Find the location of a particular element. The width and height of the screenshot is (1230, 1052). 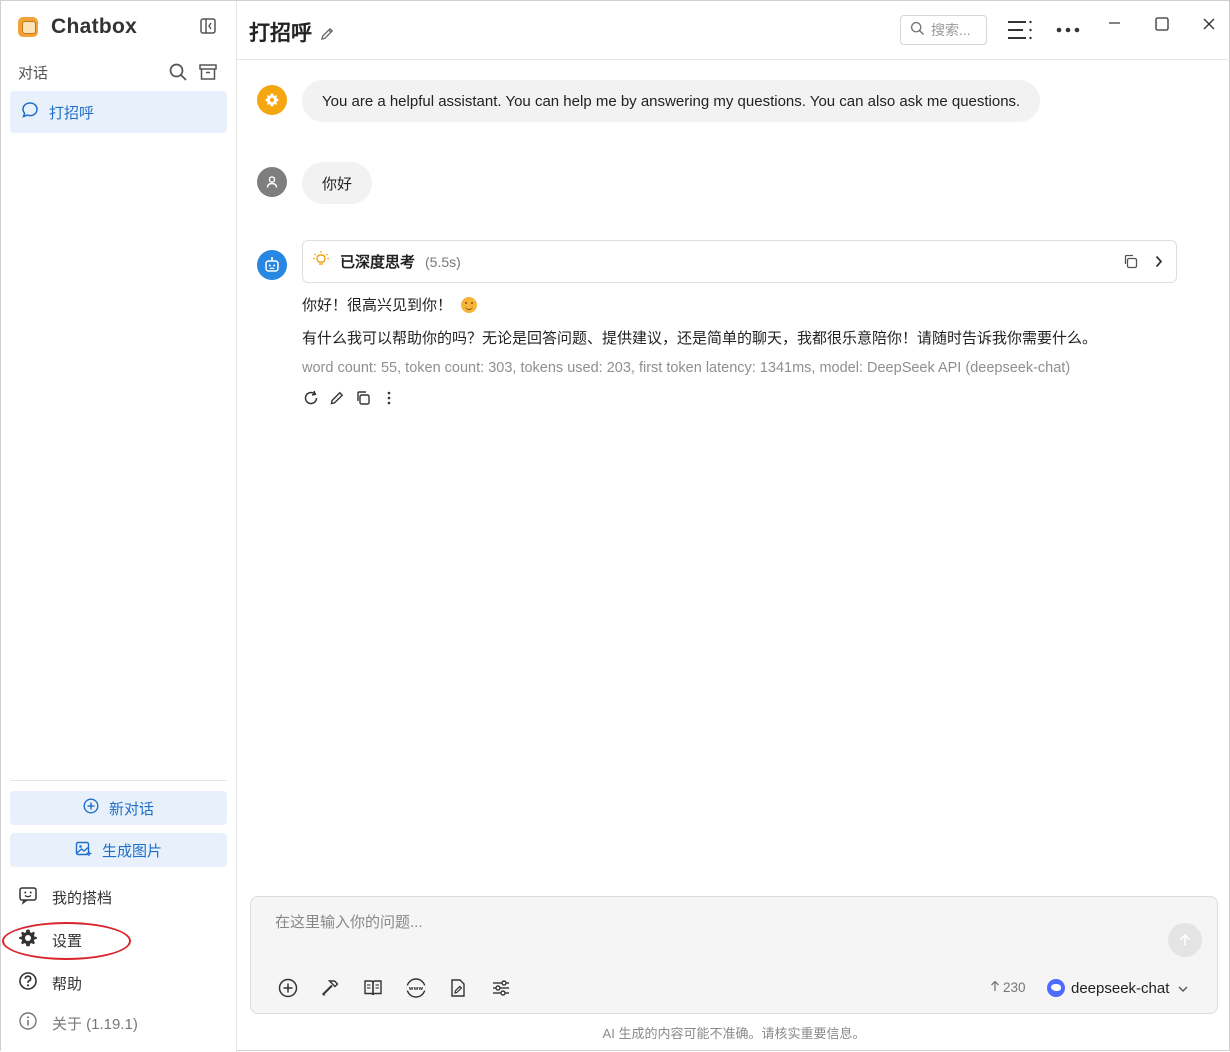

model-name: deepseek-chat is located at coordinates (1120, 988).